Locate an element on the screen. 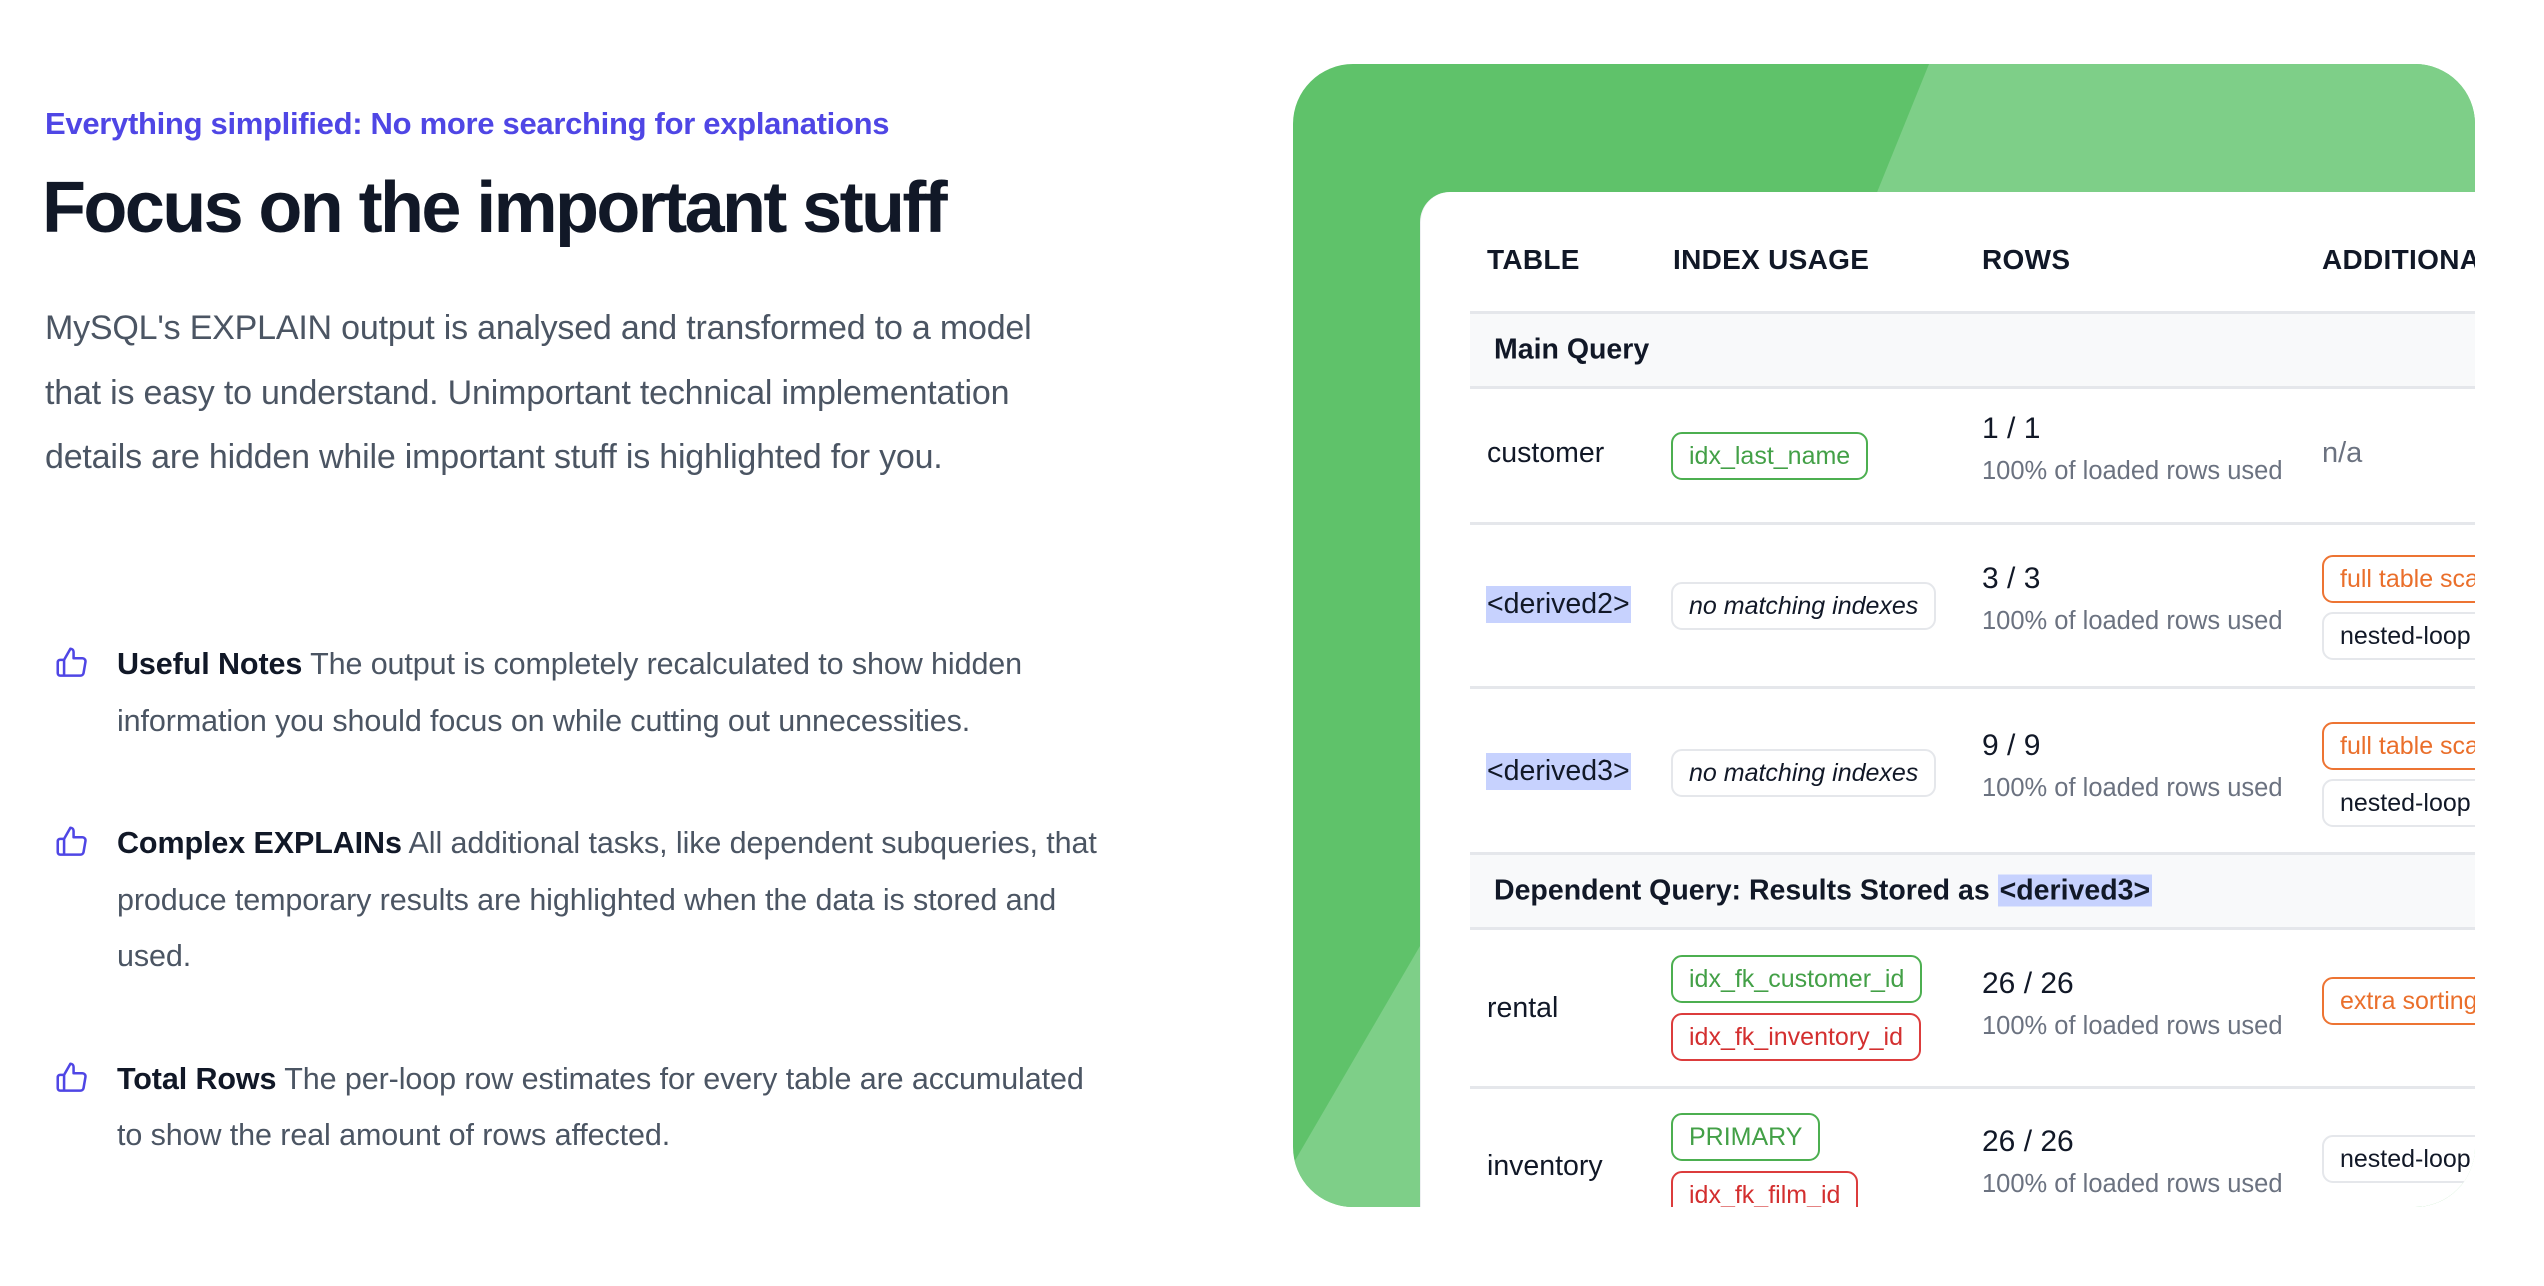  group-label: Main Query is located at coordinates (1572, 349).